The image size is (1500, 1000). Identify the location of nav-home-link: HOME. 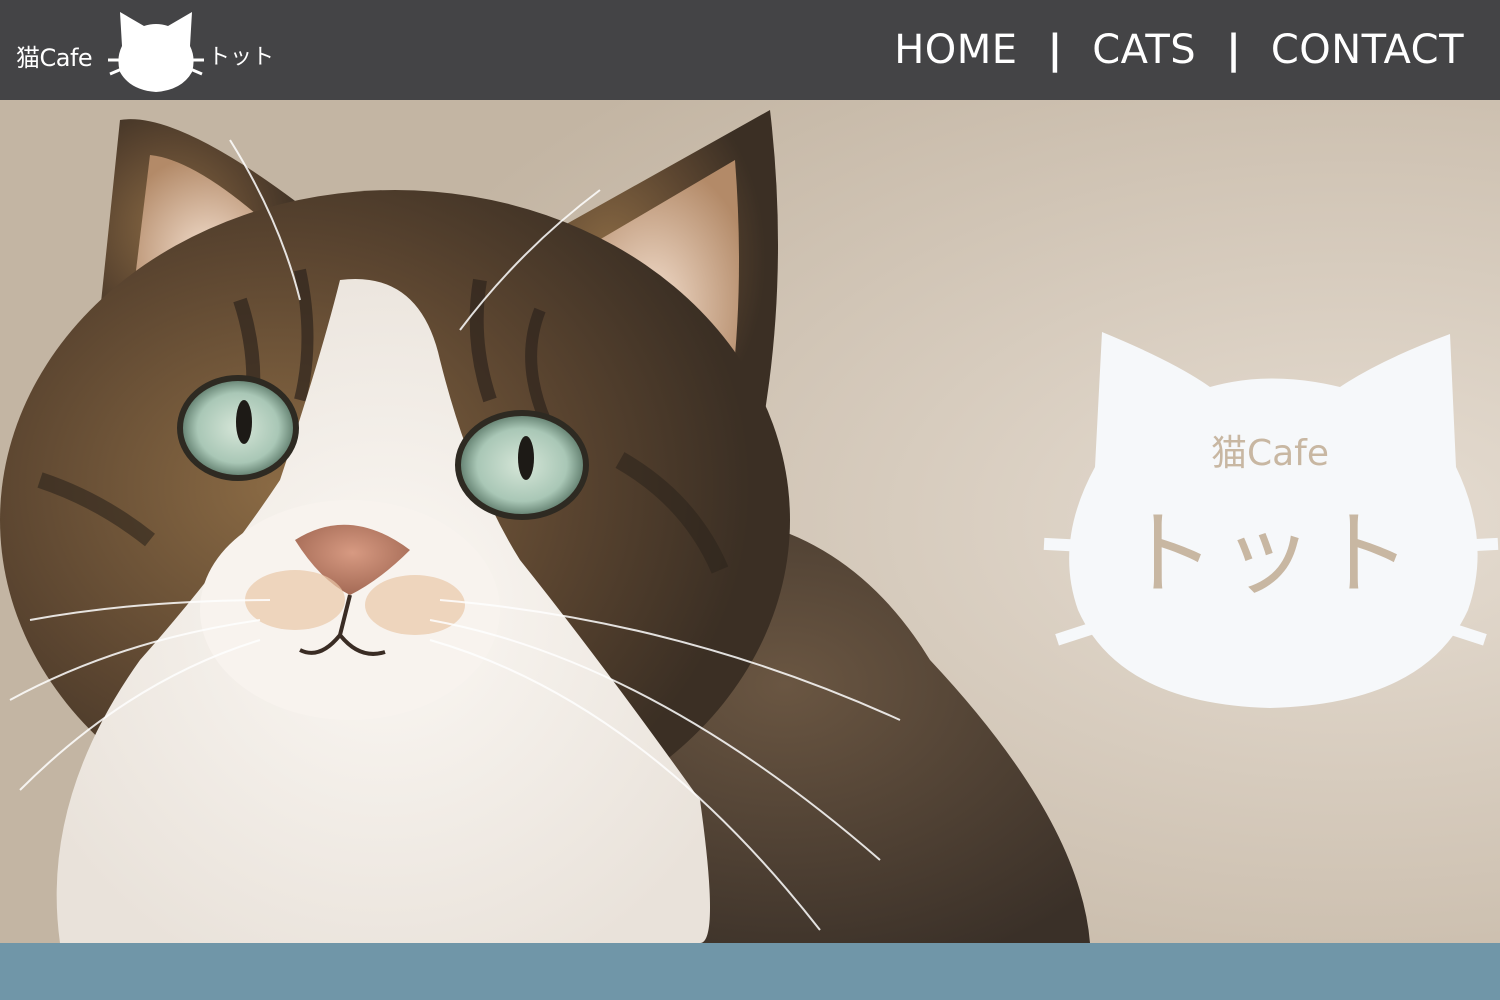
(955, 50).